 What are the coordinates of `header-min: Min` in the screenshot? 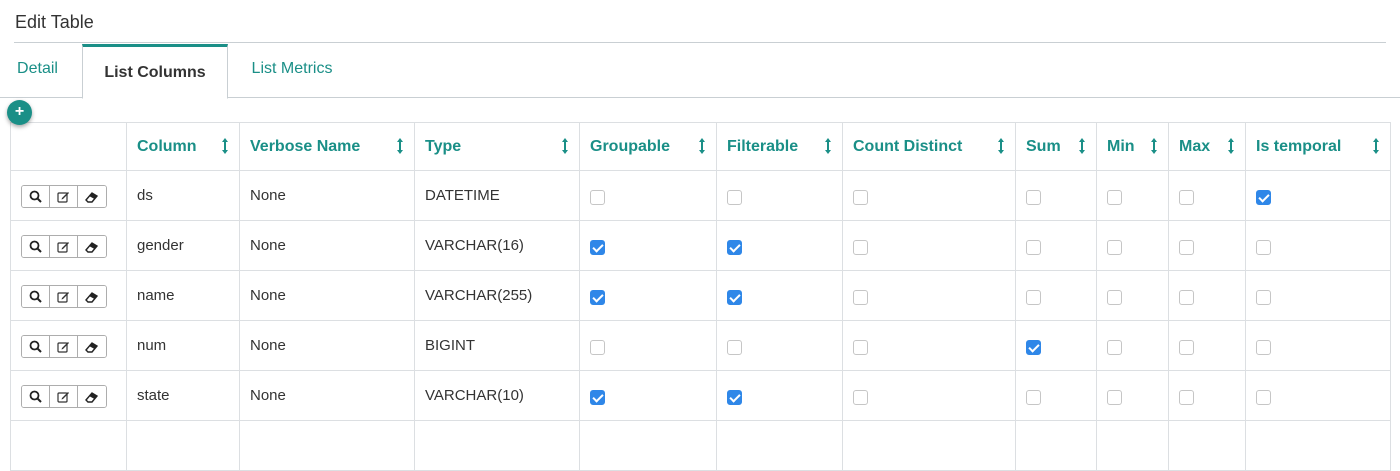 It's located at (1132, 146).